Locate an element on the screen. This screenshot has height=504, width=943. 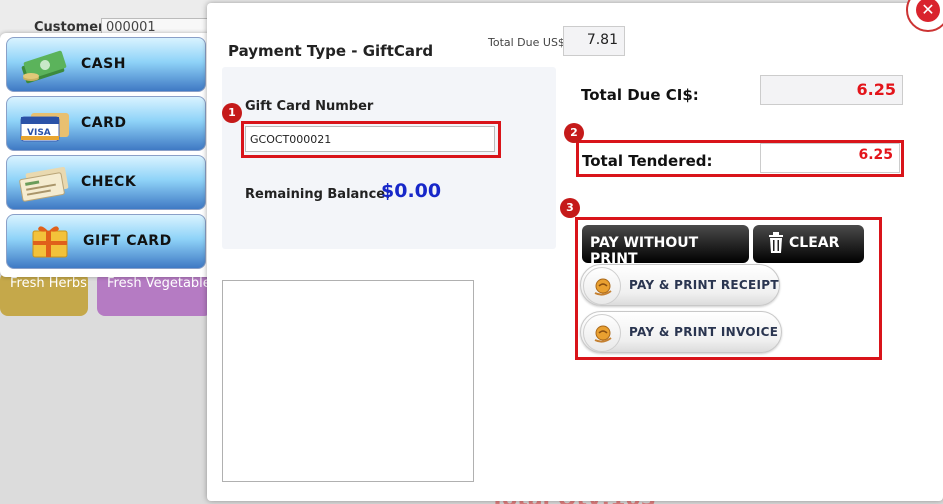
category-tile-vegetables: Fresh Vegetables is located at coordinates (154, 294).